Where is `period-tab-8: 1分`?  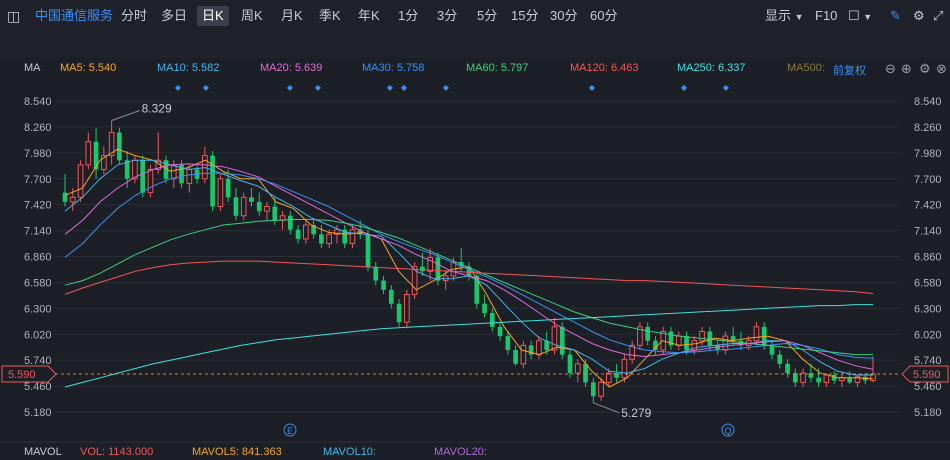
period-tab-8: 1分 is located at coordinates (408, 16).